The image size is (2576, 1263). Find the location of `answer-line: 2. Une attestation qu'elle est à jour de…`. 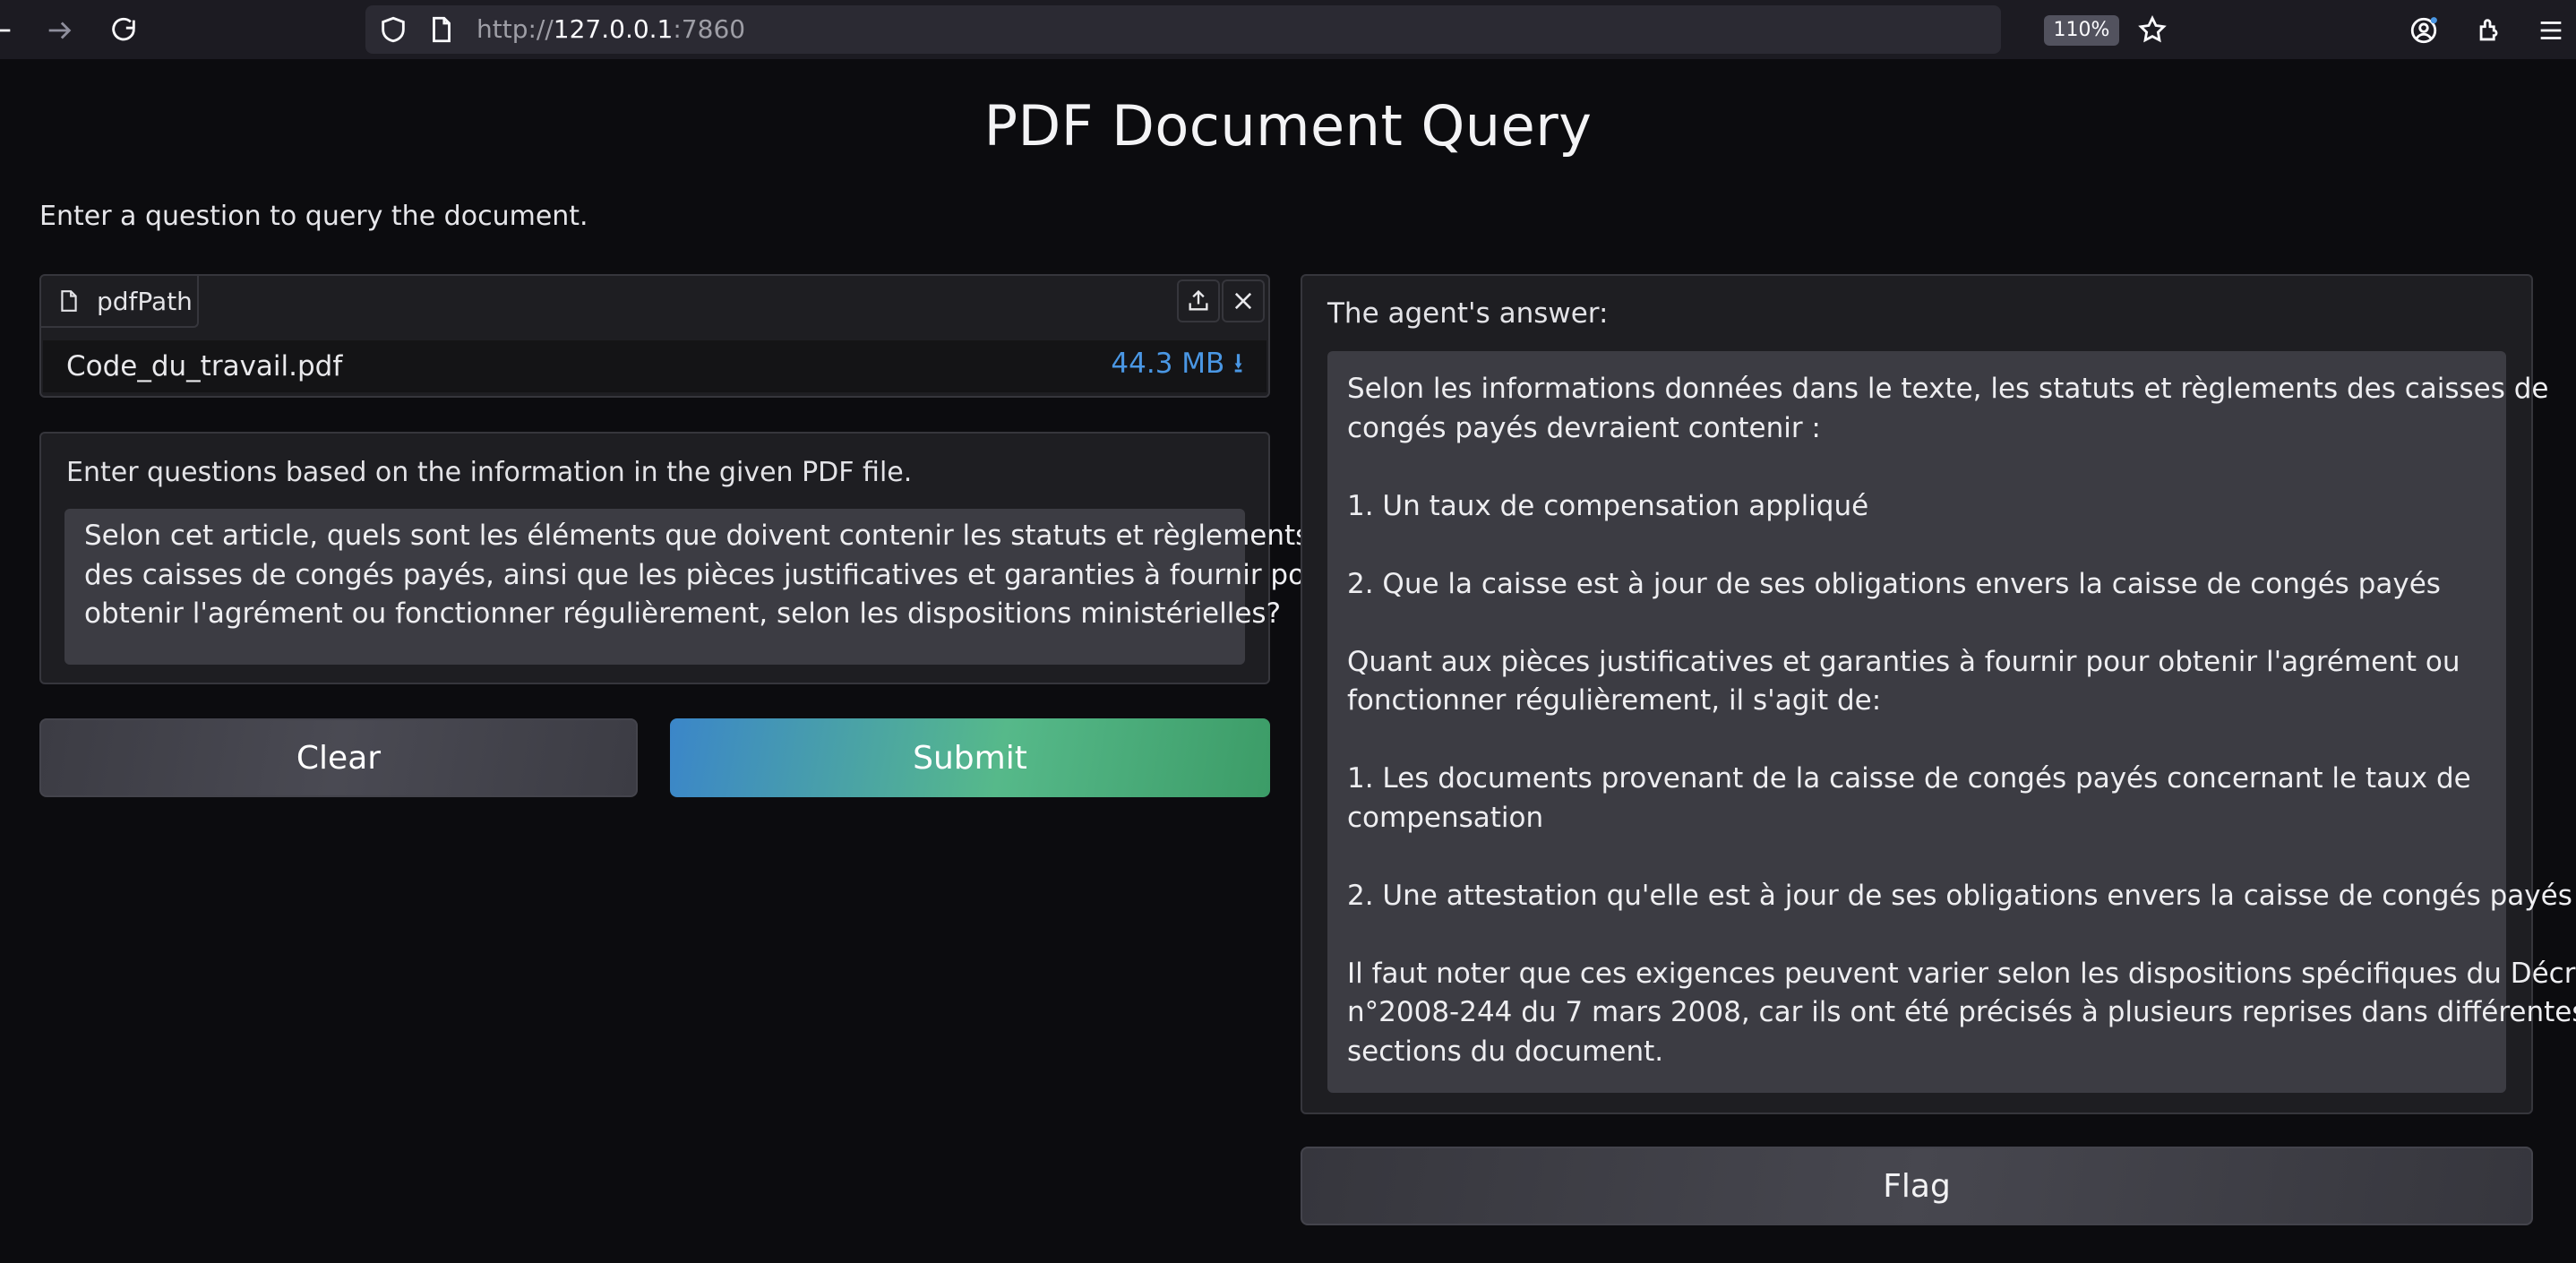

answer-line: 2. Une attestation qu'elle est à jour de… is located at coordinates (1959, 895).